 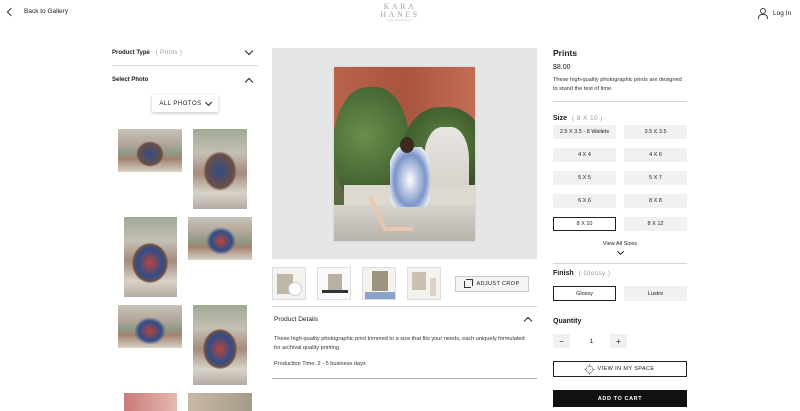 What do you see at coordinates (469, 283) in the screenshot?
I see `crop-icon` at bounding box center [469, 283].